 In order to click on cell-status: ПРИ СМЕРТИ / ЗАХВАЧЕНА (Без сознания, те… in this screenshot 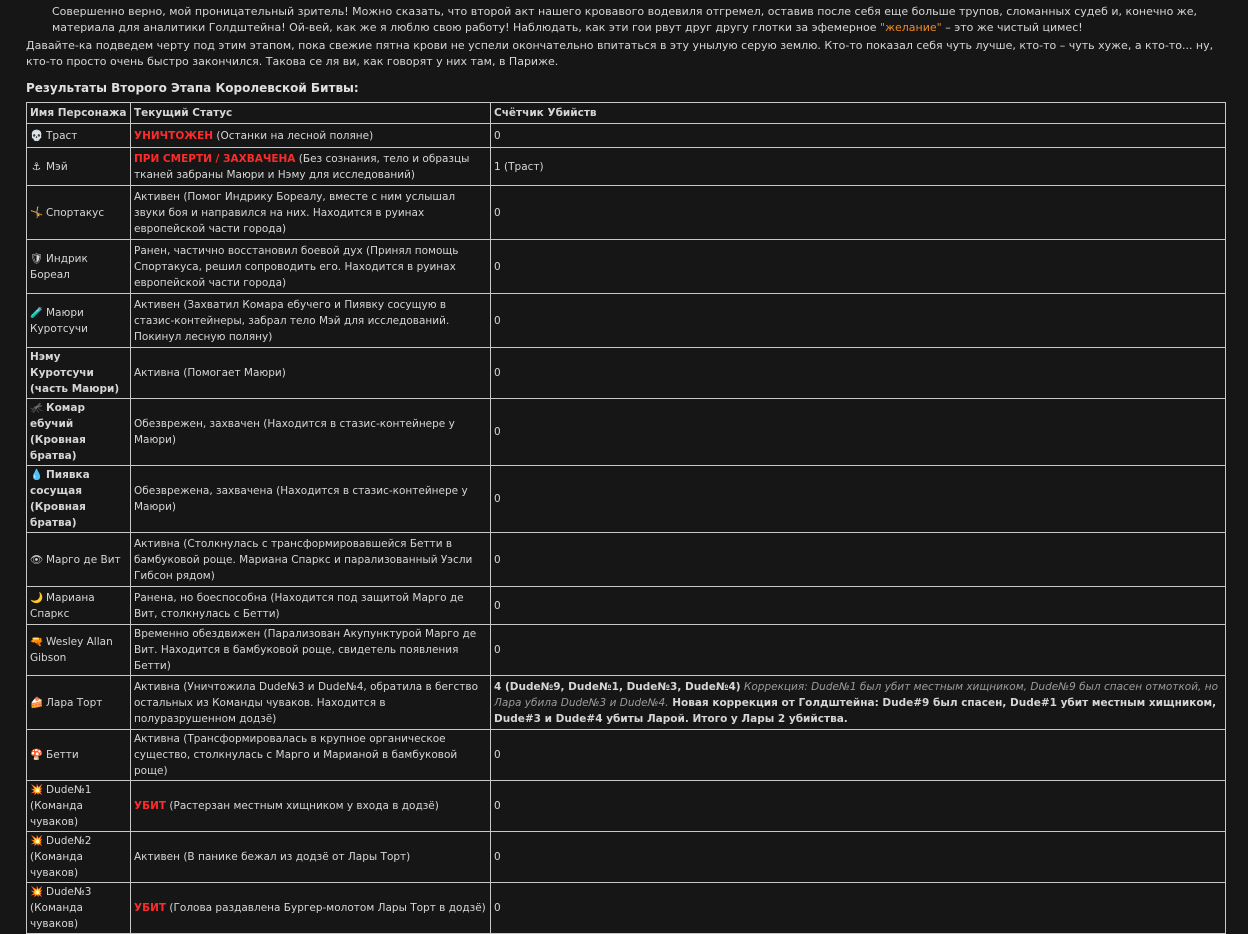, I will do `click(310, 166)`.